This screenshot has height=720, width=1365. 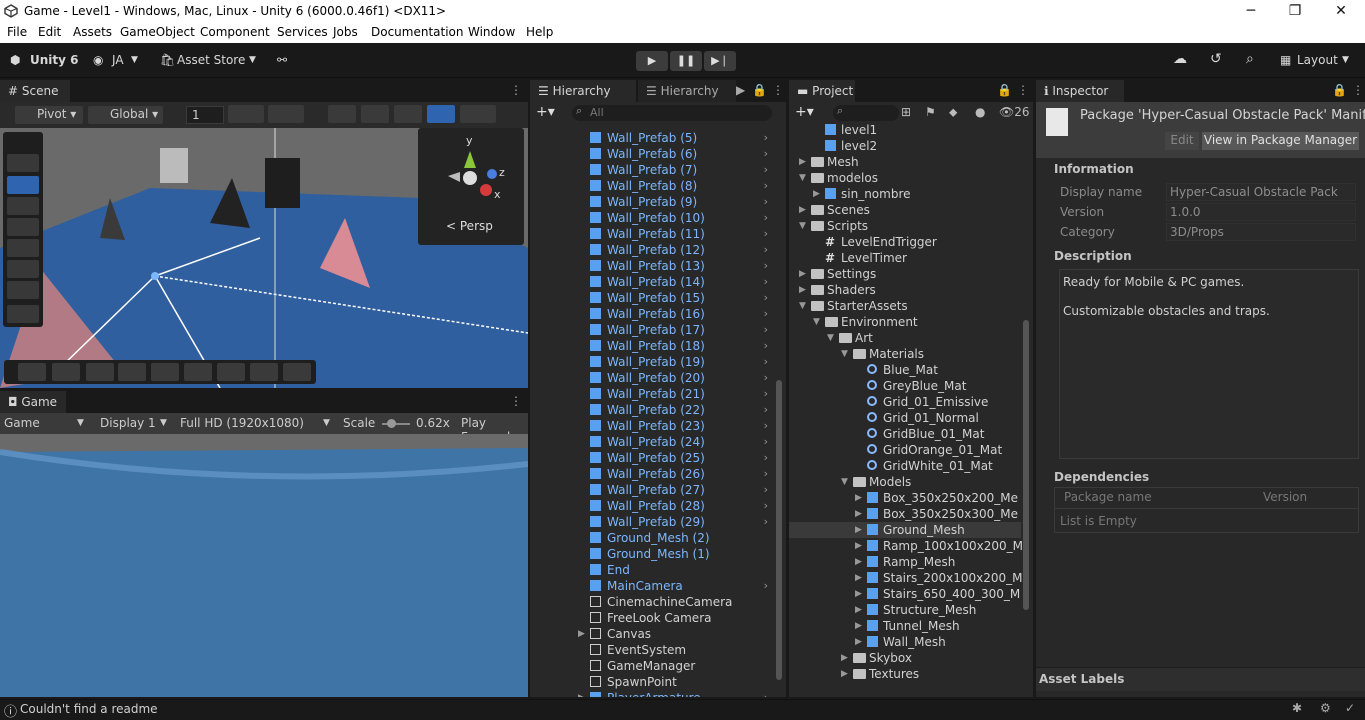 I want to click on checkmark-icon: ✓, so click(x=1350, y=708).